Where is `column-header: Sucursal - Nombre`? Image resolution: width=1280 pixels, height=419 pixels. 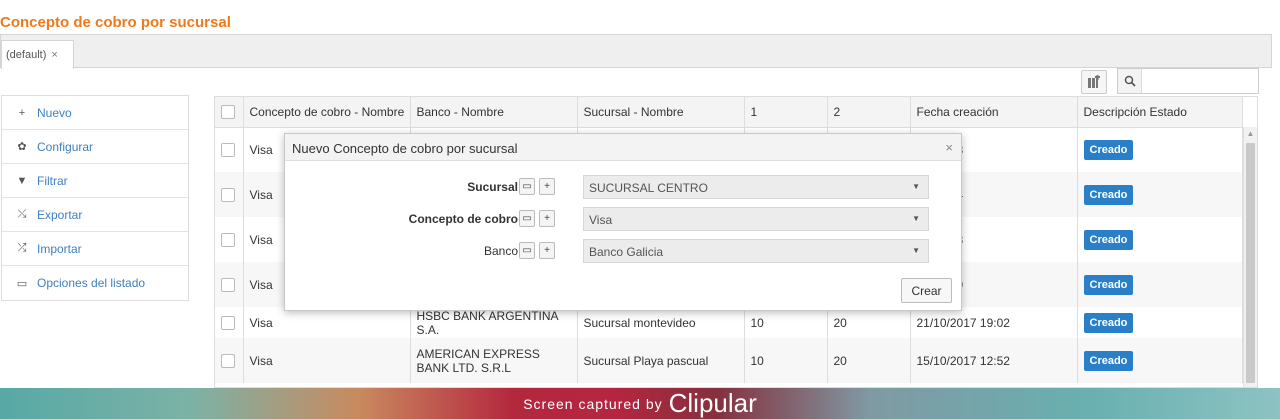
column-header: Sucursal - Nombre is located at coordinates (661, 112).